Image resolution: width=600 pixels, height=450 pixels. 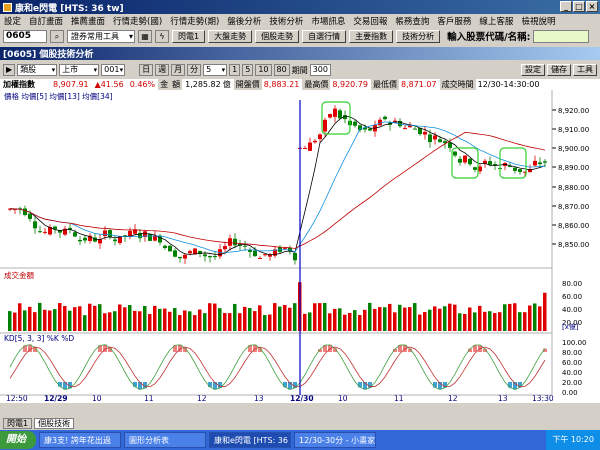 What do you see at coordinates (146, 70) in the screenshot?
I see `period-day: 日` at bounding box center [146, 70].